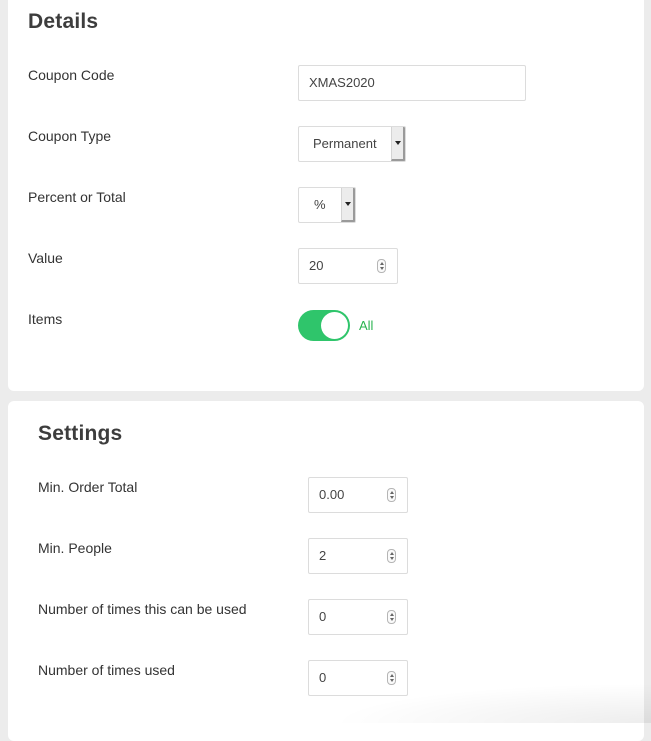  What do you see at coordinates (71, 75) in the screenshot?
I see `coupon-code-label: Coupon Code` at bounding box center [71, 75].